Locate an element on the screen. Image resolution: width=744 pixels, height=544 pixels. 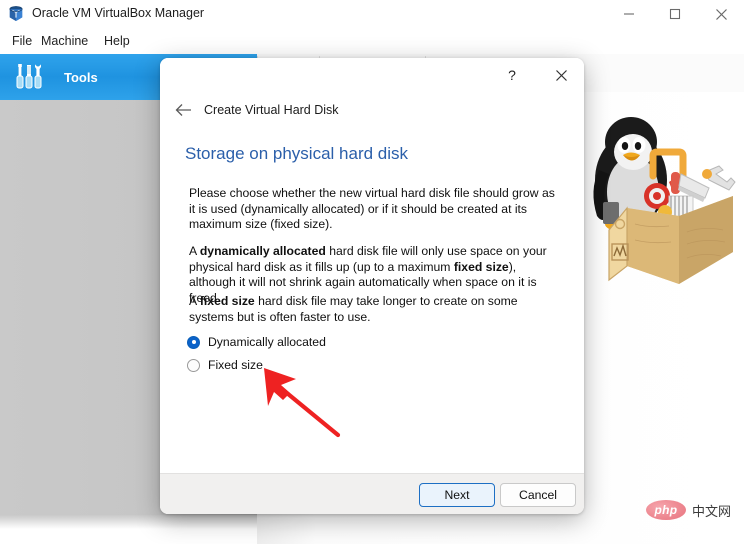
menu-item-machine: Machine is located at coordinates (64, 41).